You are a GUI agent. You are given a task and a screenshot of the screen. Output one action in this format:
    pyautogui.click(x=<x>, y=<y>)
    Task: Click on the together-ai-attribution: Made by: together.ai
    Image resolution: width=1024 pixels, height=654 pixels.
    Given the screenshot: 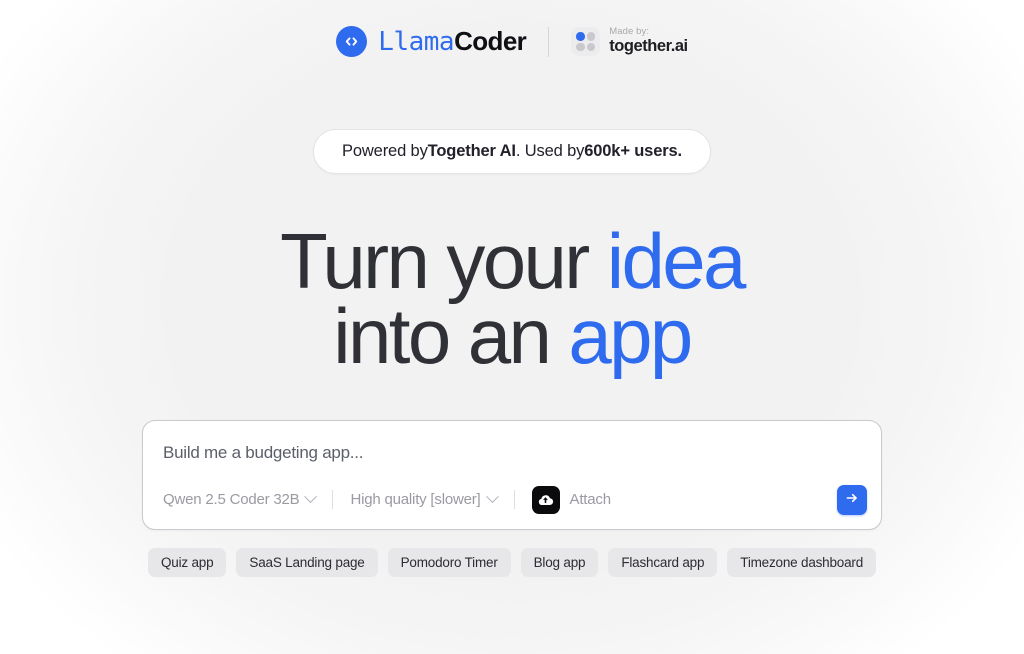 What is the action you would take?
    pyautogui.click(x=629, y=41)
    